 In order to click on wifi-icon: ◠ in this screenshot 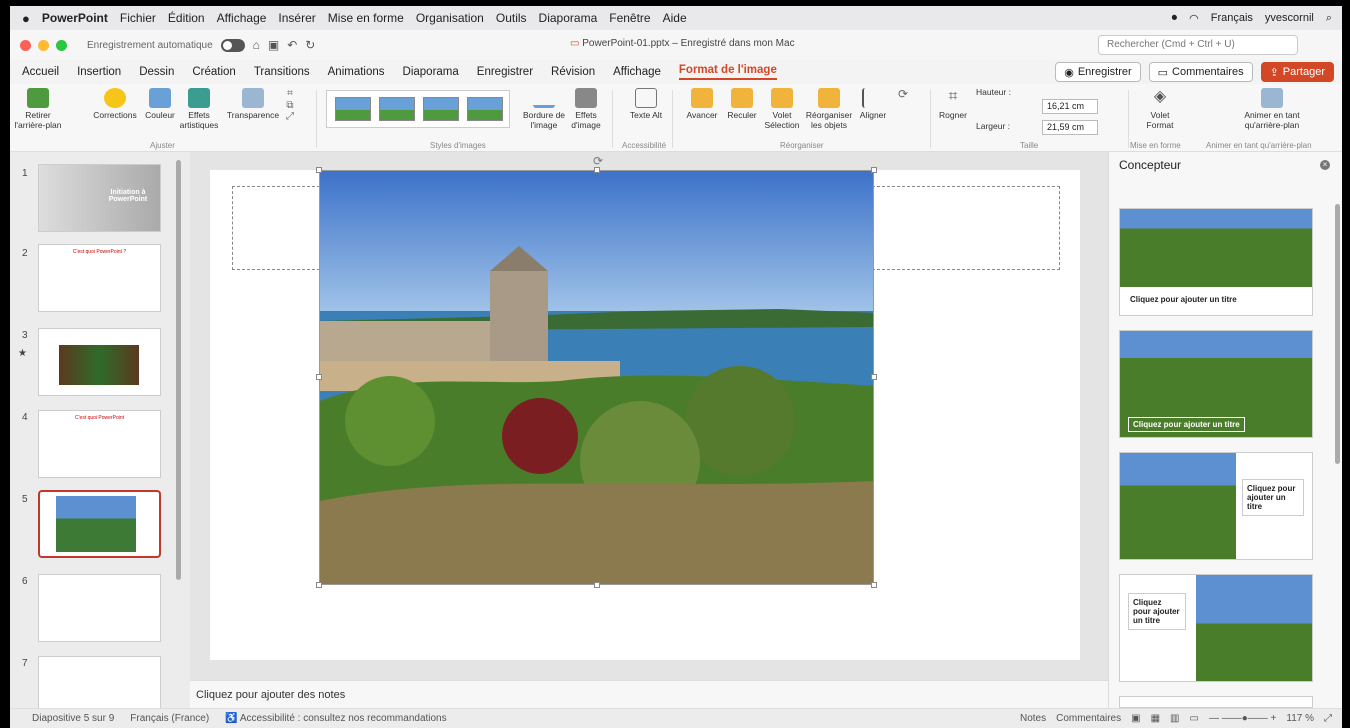, I will do `click(1194, 18)`.